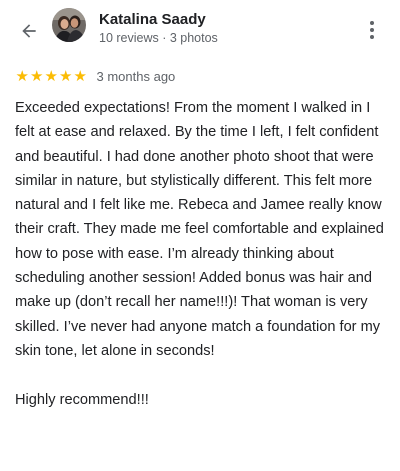 This screenshot has height=471, width=400. I want to click on arrow-left-icon, so click(29, 31).